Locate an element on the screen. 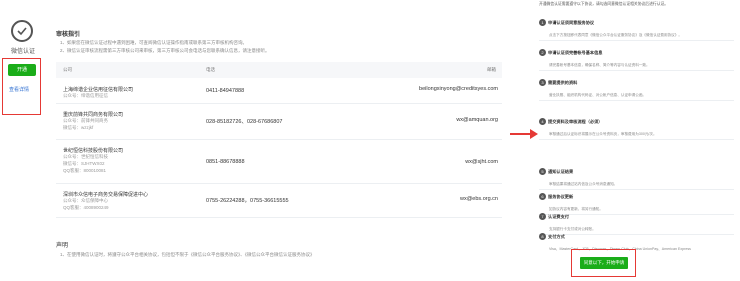  company-phone: 0411-84947888 is located at coordinates (225, 91).